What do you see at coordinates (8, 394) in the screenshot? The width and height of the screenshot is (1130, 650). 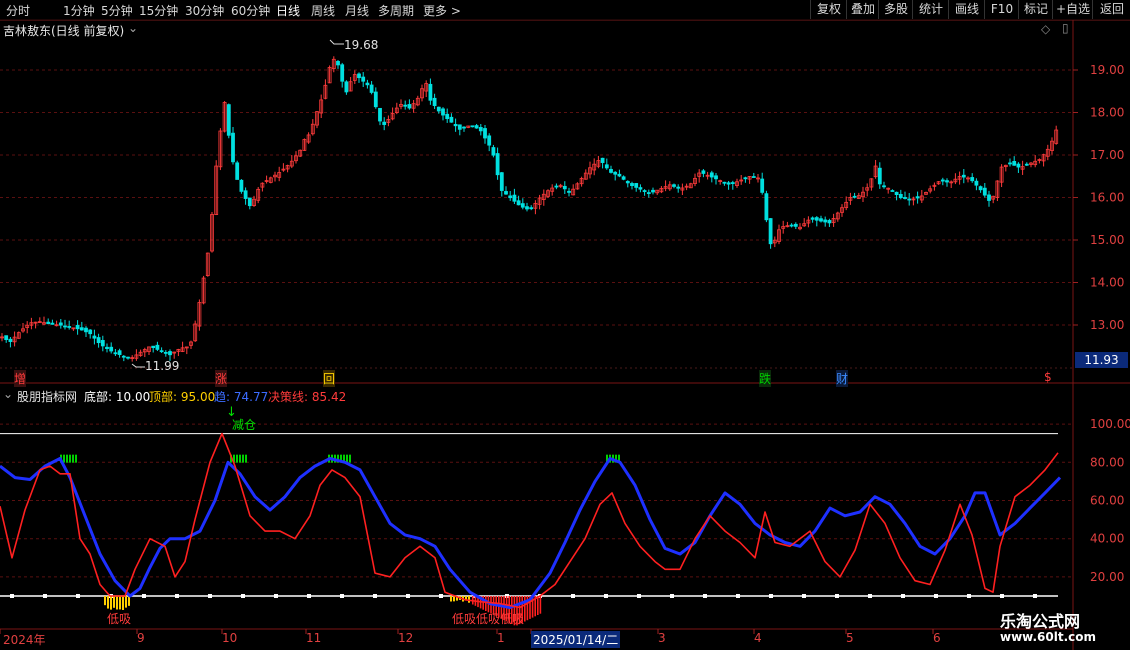 I see `indicator-collapse-icon: ⌄` at bounding box center [8, 394].